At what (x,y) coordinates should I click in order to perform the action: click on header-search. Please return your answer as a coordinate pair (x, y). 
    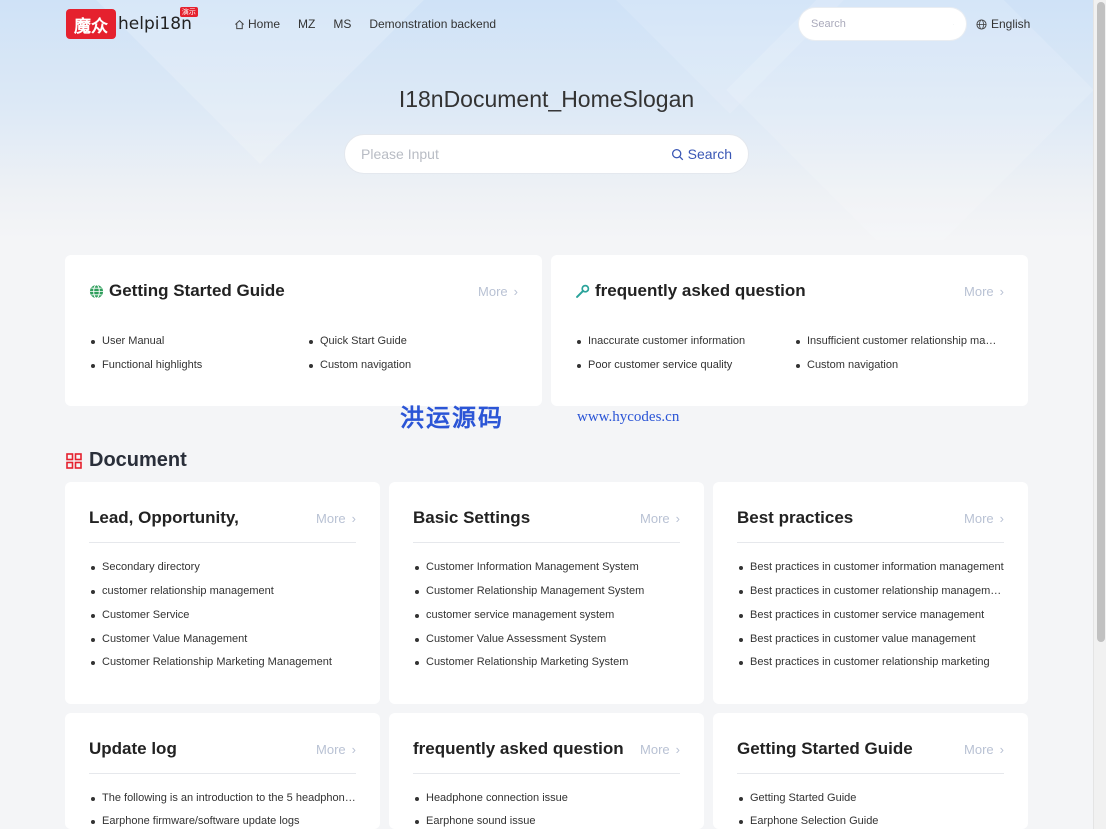
    Looking at the image, I should click on (882, 24).